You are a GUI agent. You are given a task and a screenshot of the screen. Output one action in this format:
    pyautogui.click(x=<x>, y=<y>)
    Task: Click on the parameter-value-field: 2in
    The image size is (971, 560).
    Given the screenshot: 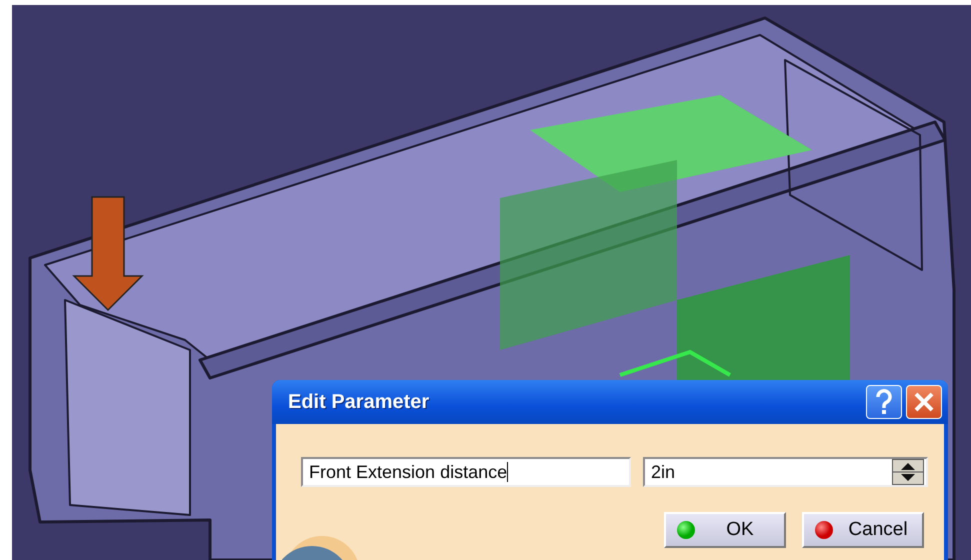 What is the action you would take?
    pyautogui.click(x=785, y=472)
    